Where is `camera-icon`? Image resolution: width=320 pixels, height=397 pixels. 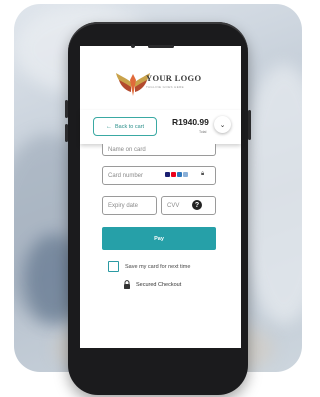
camera-icon is located at coordinates (133, 46).